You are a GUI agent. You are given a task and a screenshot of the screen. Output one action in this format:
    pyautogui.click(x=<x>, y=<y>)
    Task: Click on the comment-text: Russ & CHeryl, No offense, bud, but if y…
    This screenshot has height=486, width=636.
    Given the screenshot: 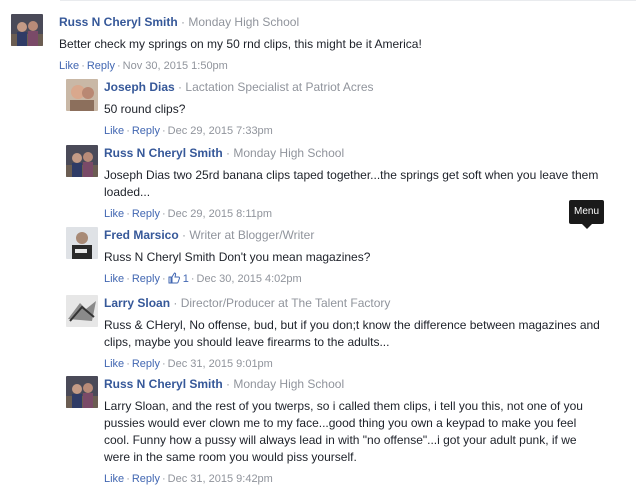 What is the action you would take?
    pyautogui.click(x=352, y=333)
    